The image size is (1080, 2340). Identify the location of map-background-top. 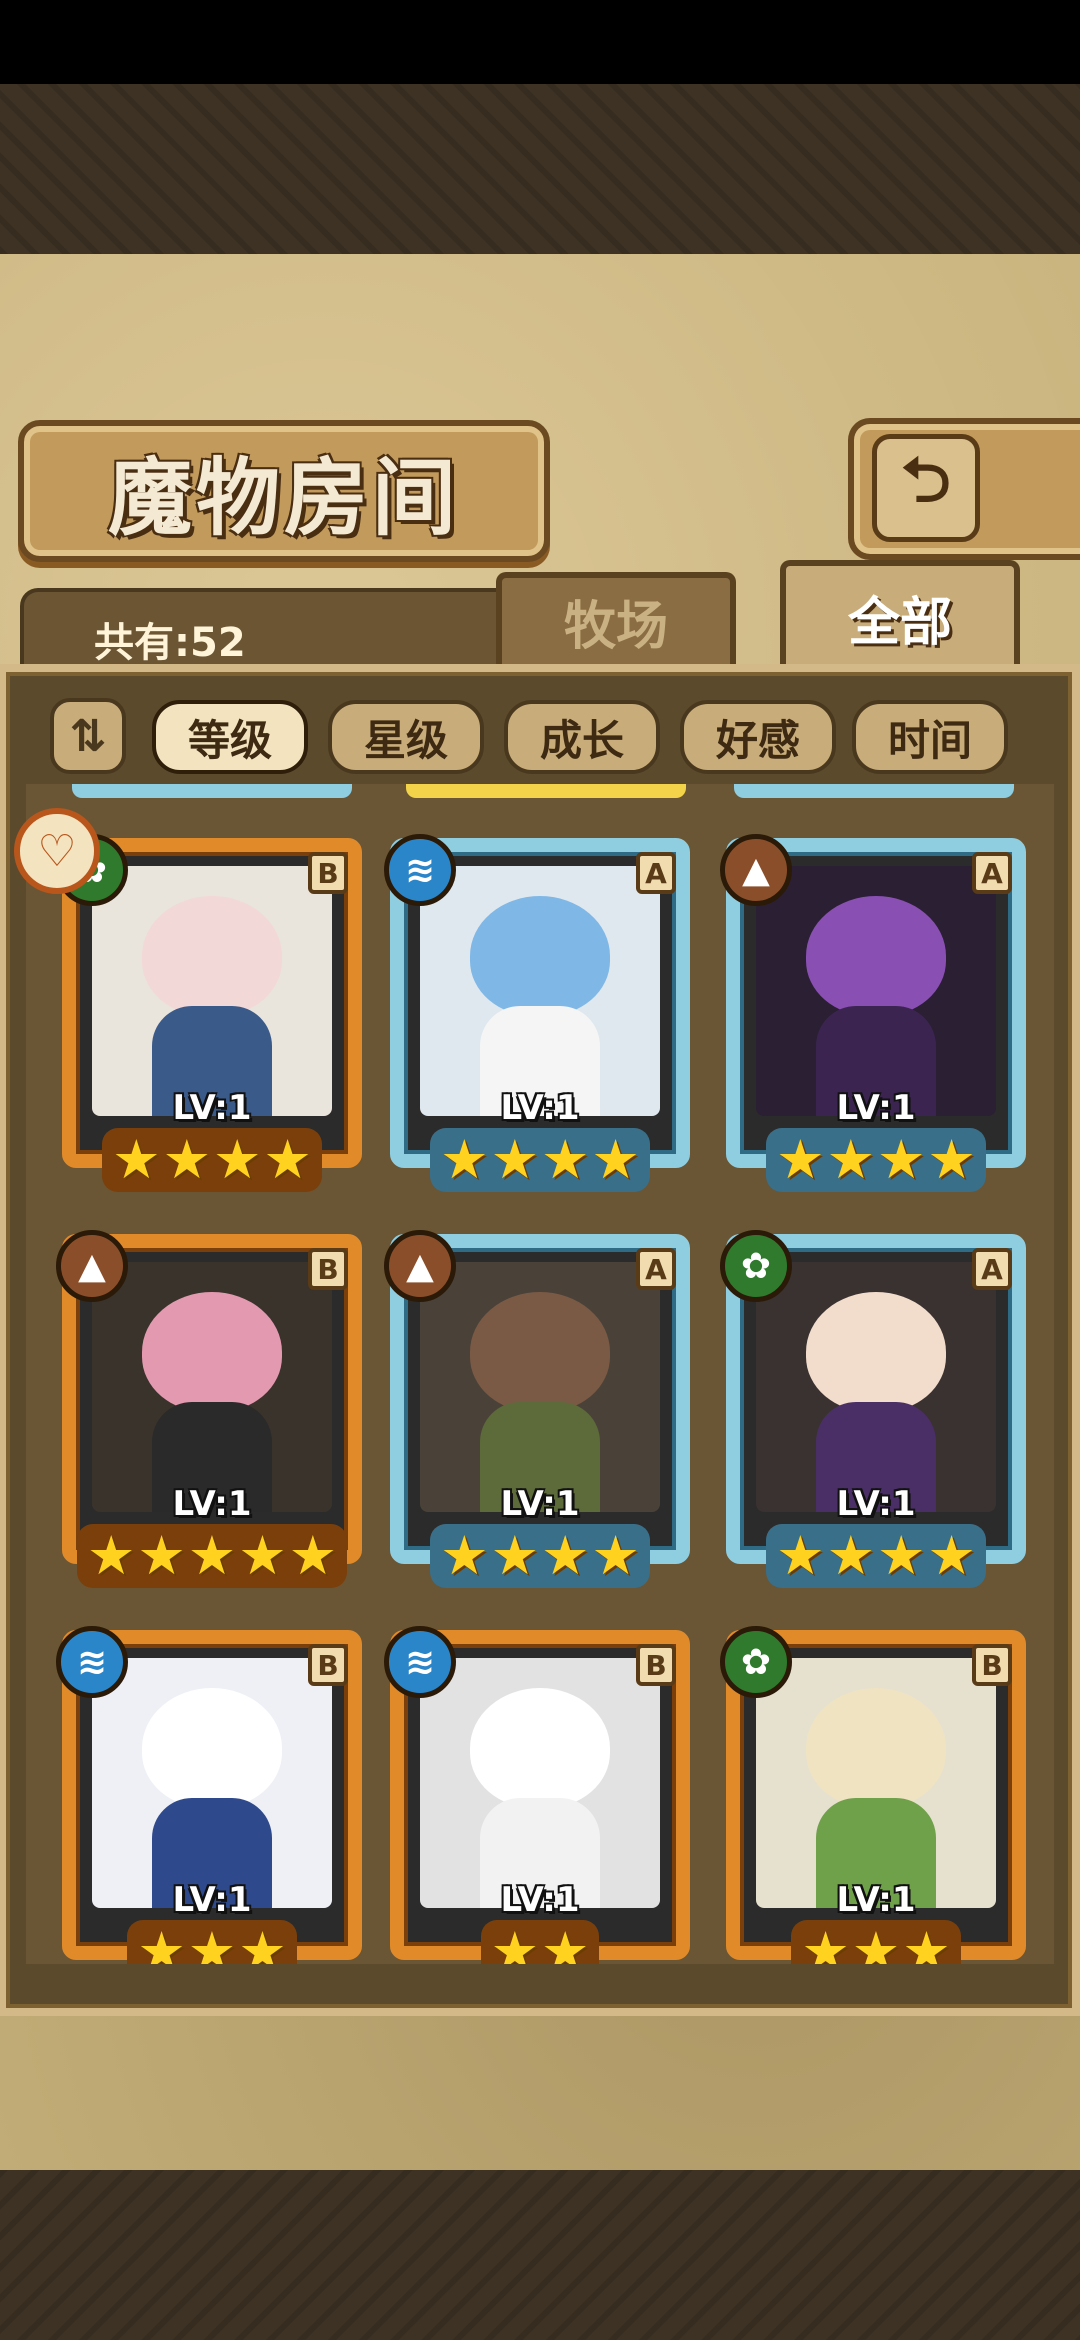
(540, 169).